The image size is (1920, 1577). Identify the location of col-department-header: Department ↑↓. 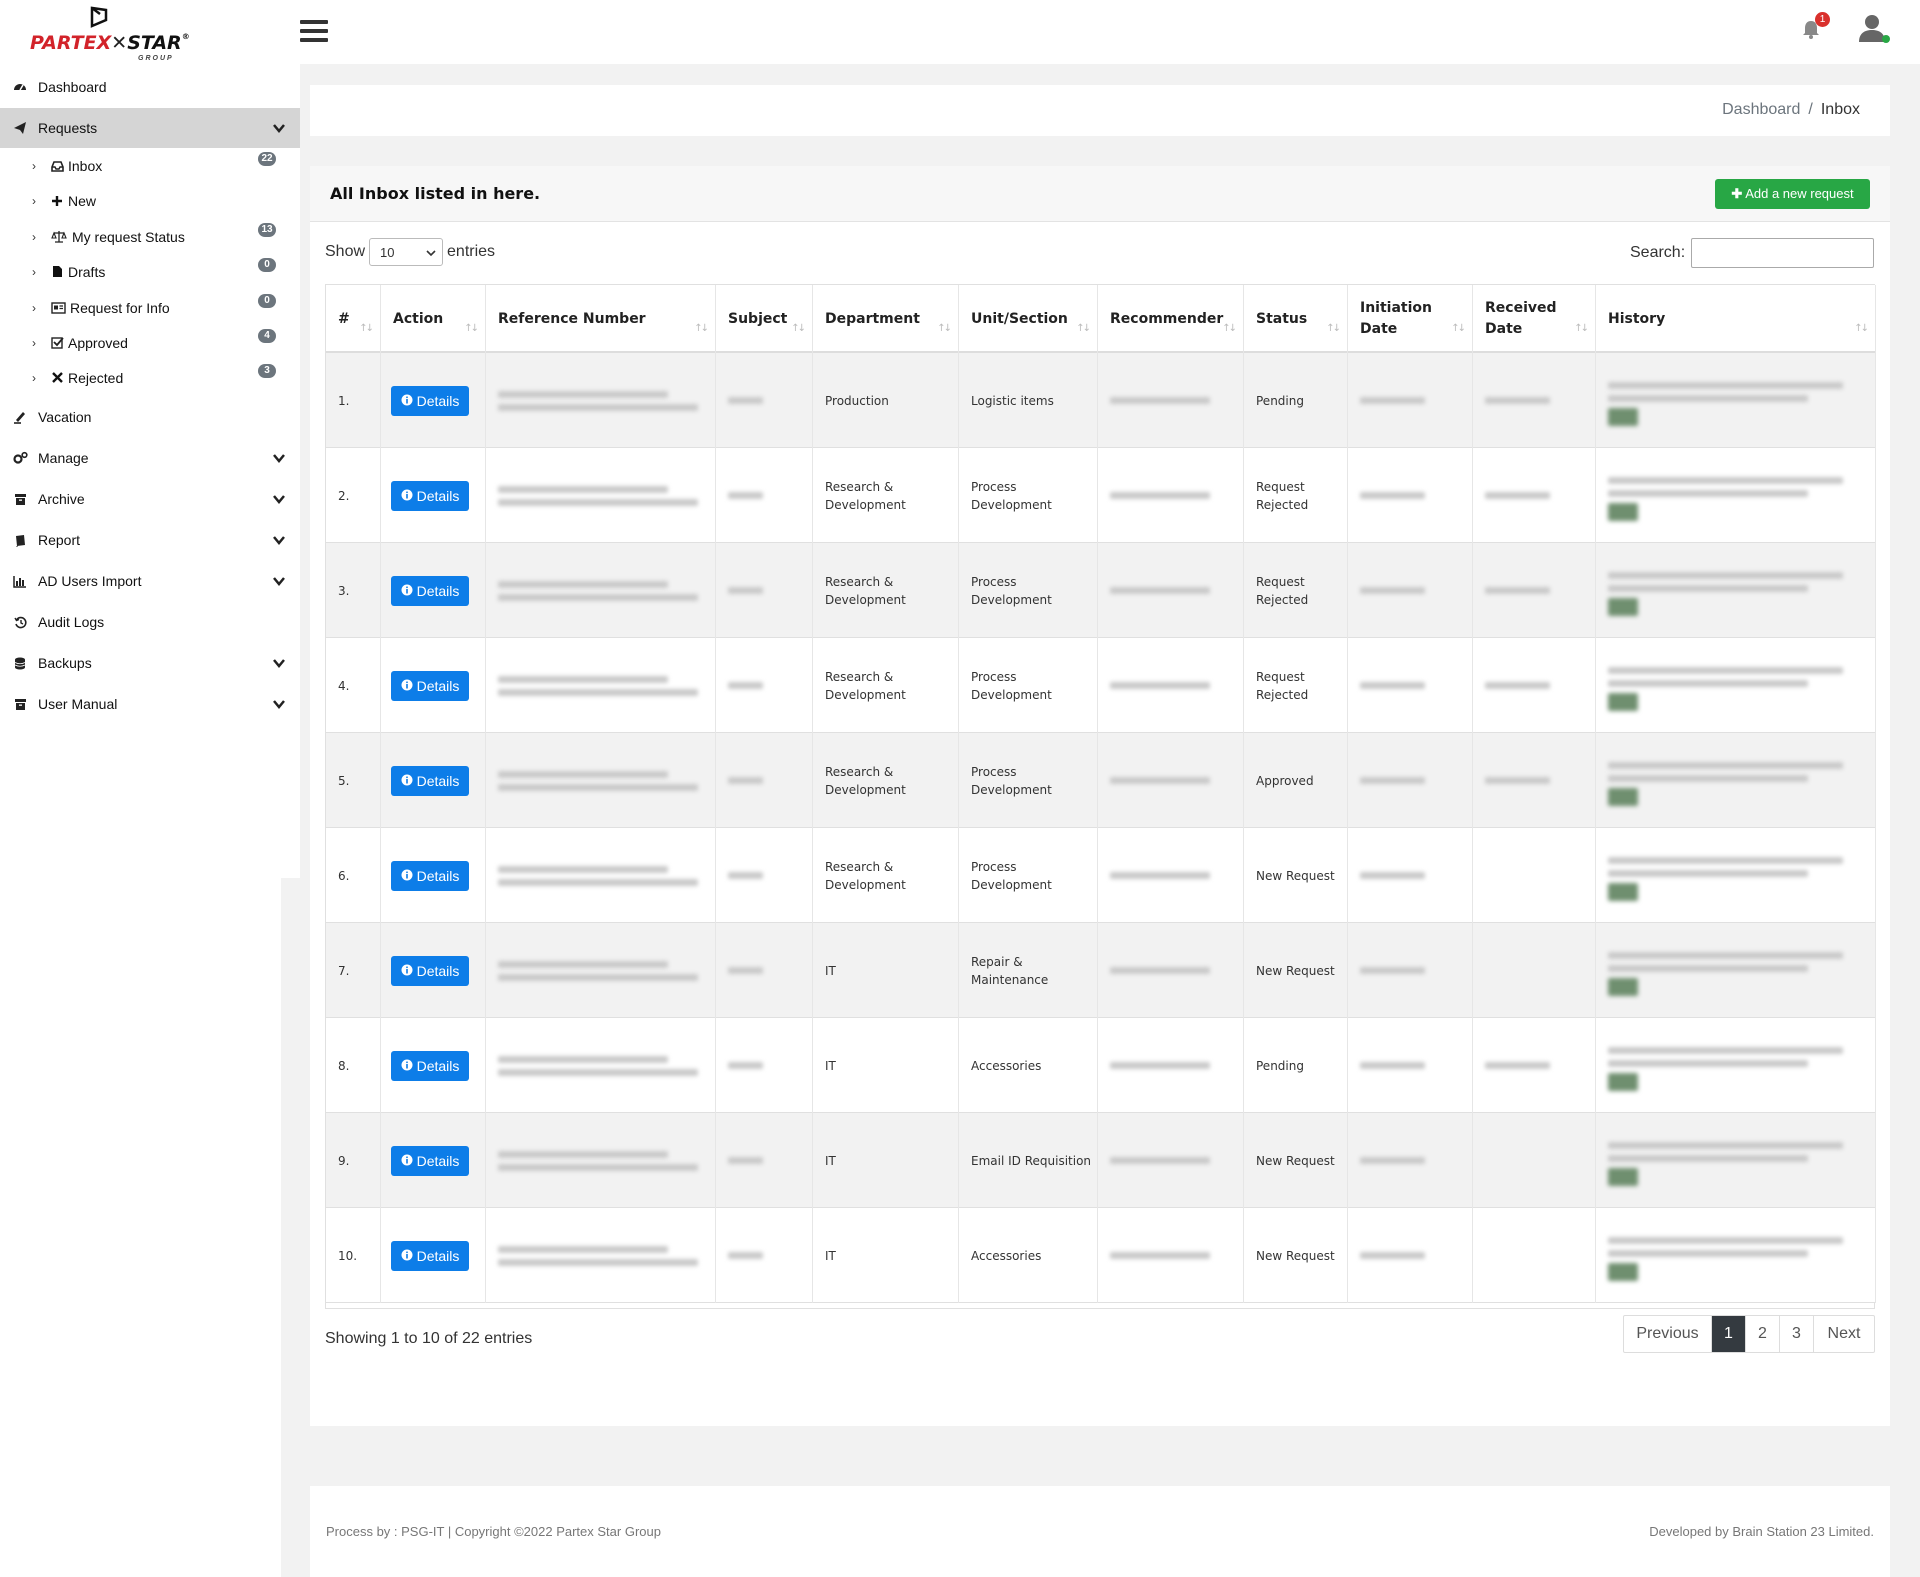
(886, 319).